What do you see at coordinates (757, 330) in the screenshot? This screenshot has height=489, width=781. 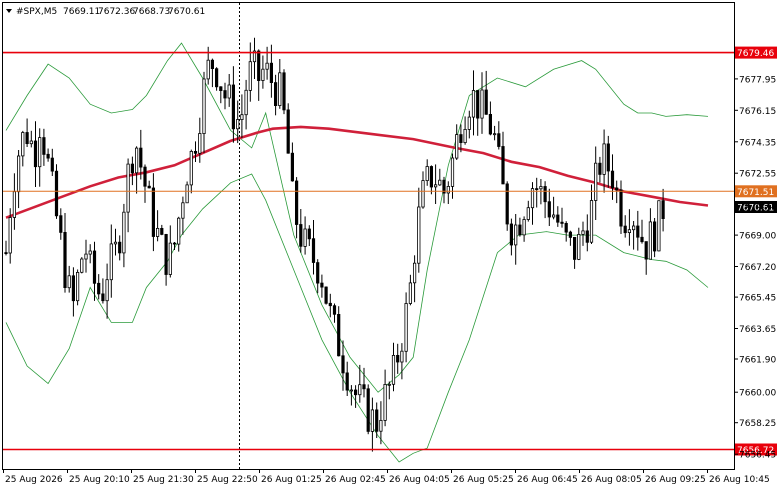 I see `y-tick-label: 7663.65` at bounding box center [757, 330].